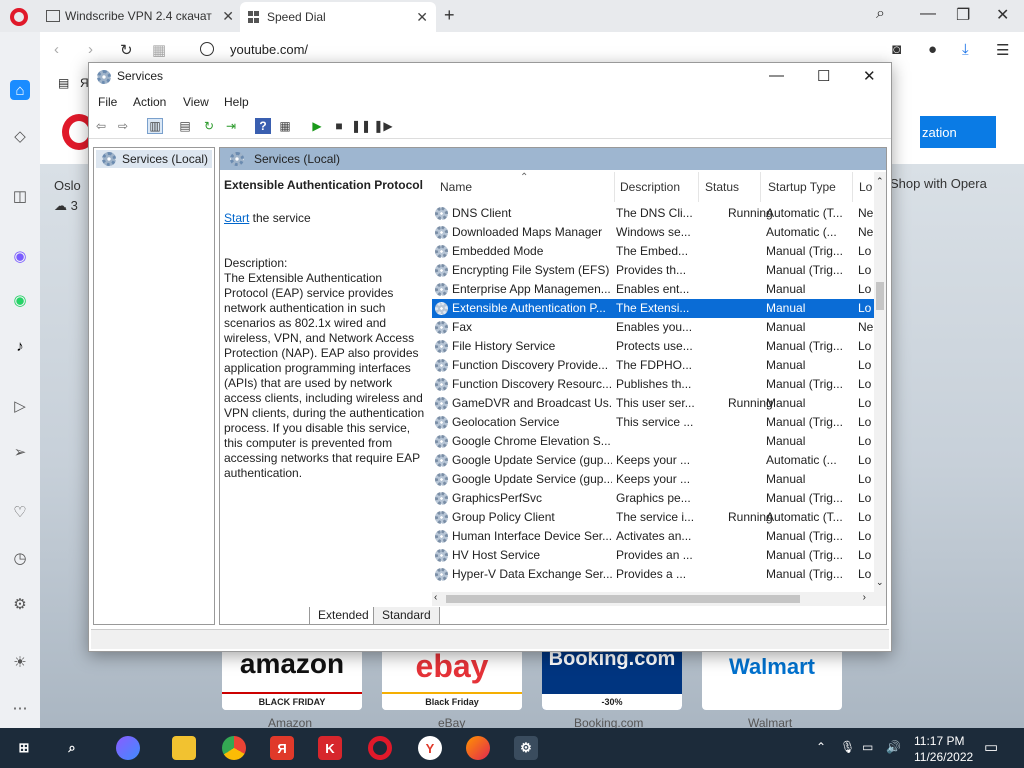 Image resolution: width=1024 pixels, height=768 pixels. Describe the element at coordinates (526, 748) in the screenshot. I see `services-taskbar-icon: ⚙` at that location.